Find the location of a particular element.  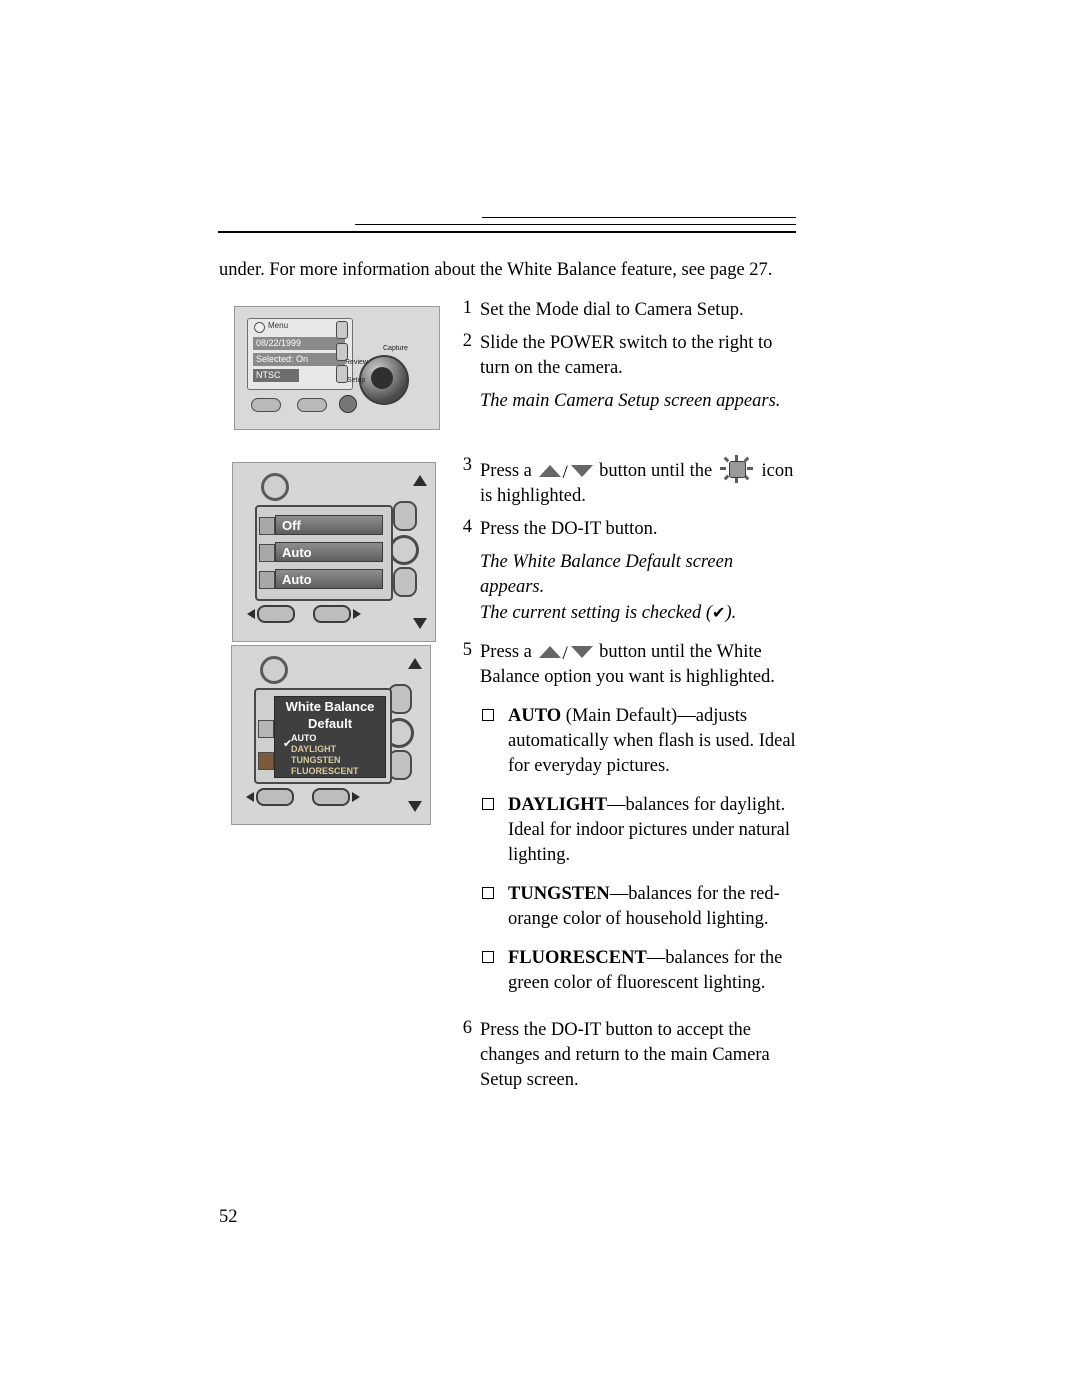

step-2-number: 2 is located at coordinates (467, 341).